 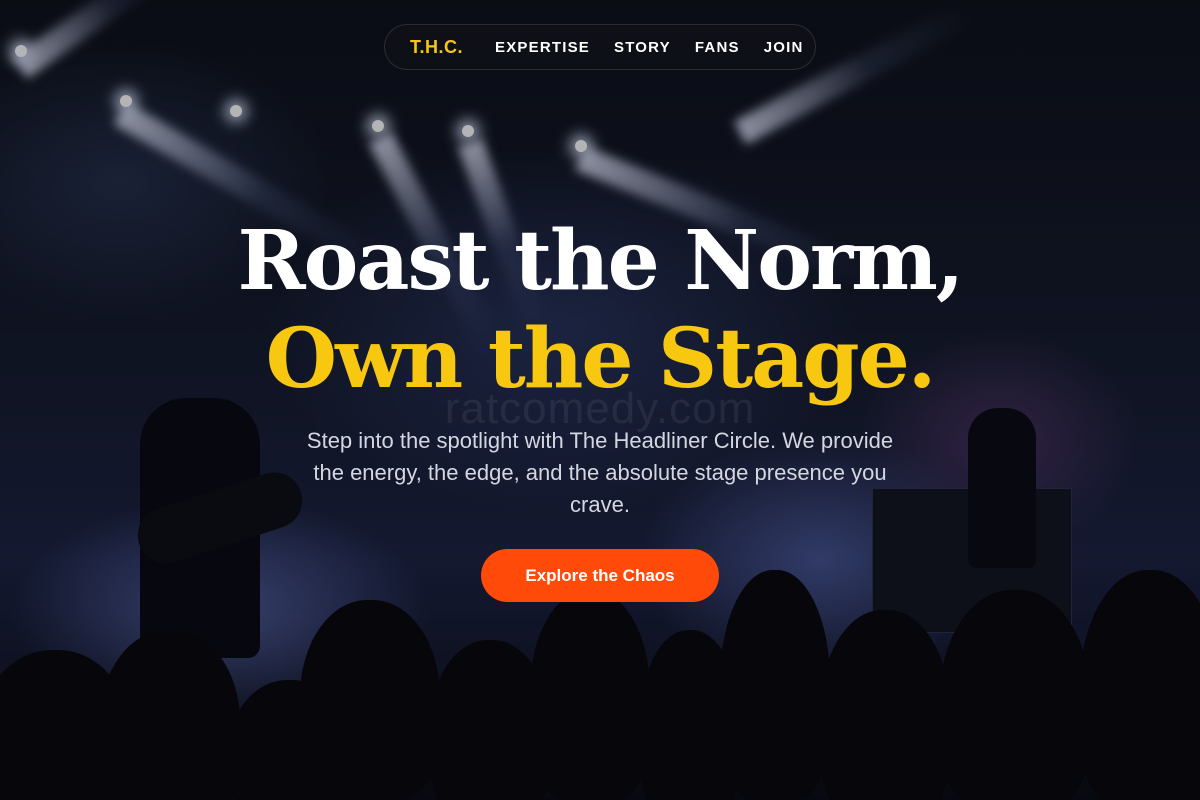 I want to click on headline-line-1: Roast the Norm,, so click(x=601, y=261).